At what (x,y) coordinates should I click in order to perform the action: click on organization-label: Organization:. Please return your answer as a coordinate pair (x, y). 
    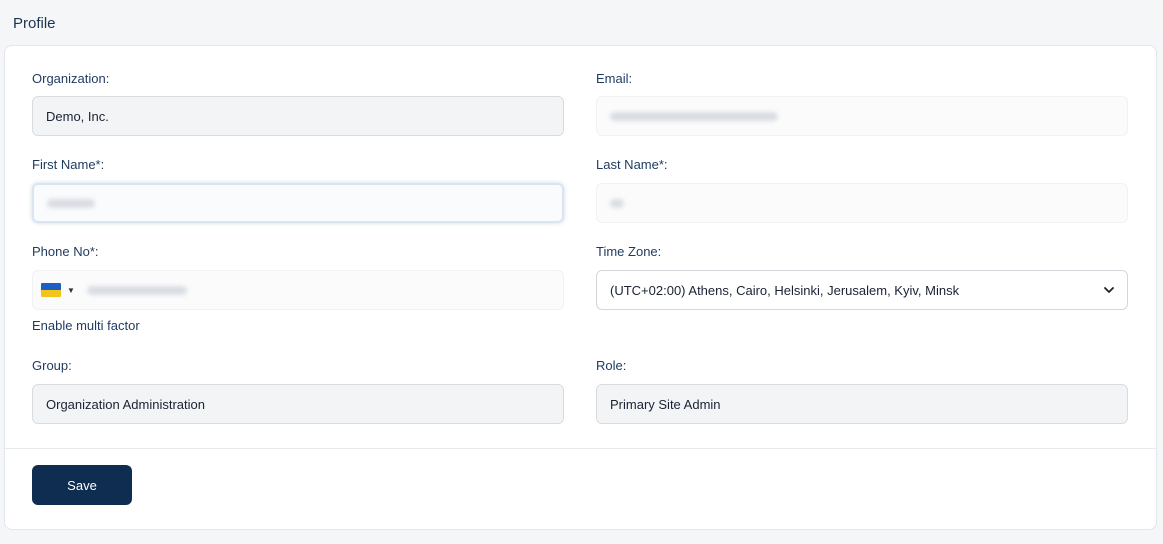
    Looking at the image, I should click on (71, 78).